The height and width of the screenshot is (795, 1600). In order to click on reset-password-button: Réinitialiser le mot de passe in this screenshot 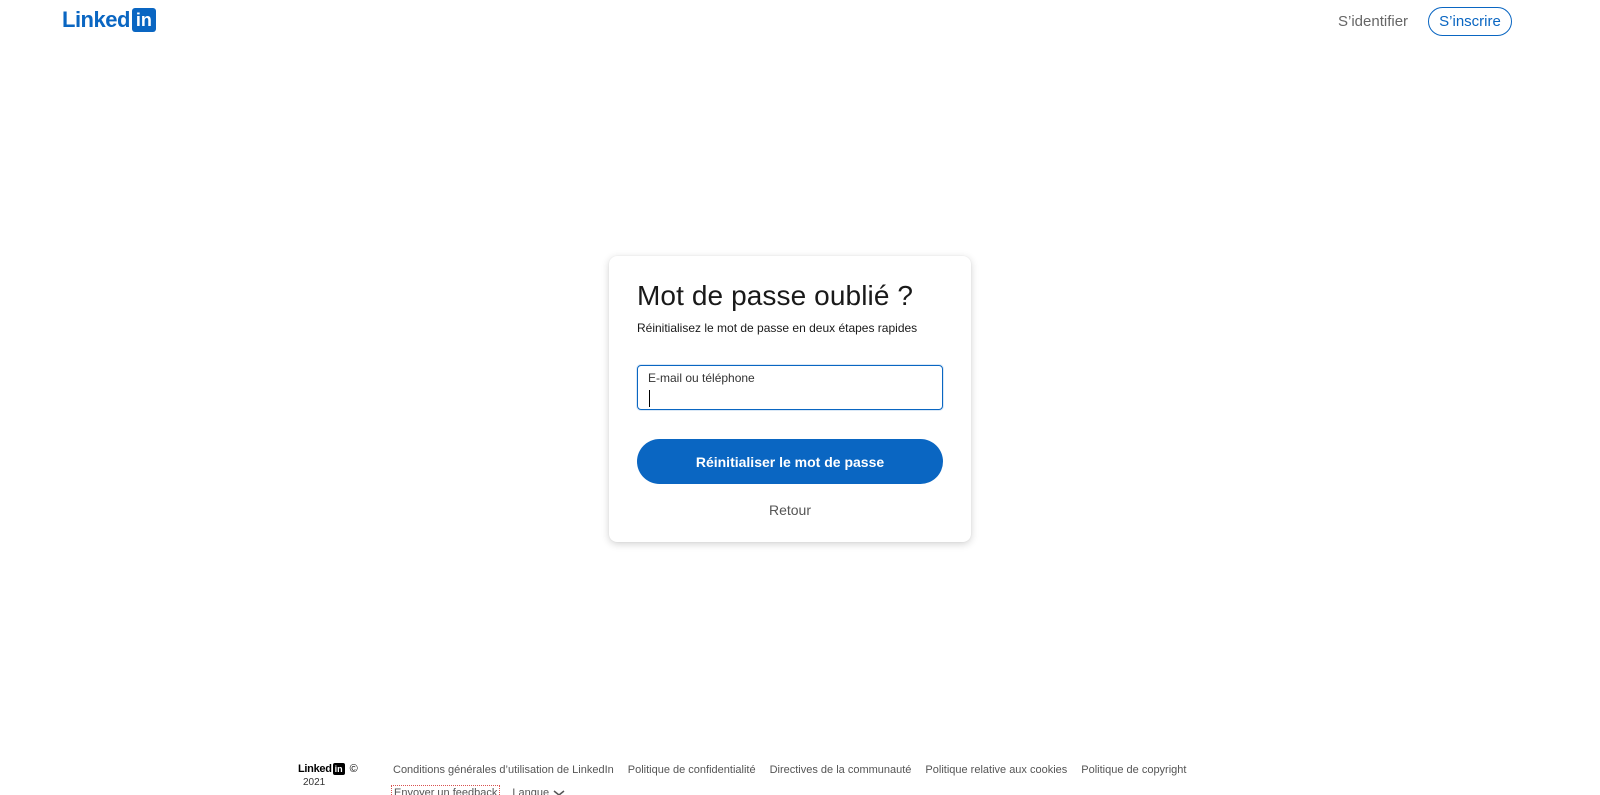, I will do `click(790, 461)`.